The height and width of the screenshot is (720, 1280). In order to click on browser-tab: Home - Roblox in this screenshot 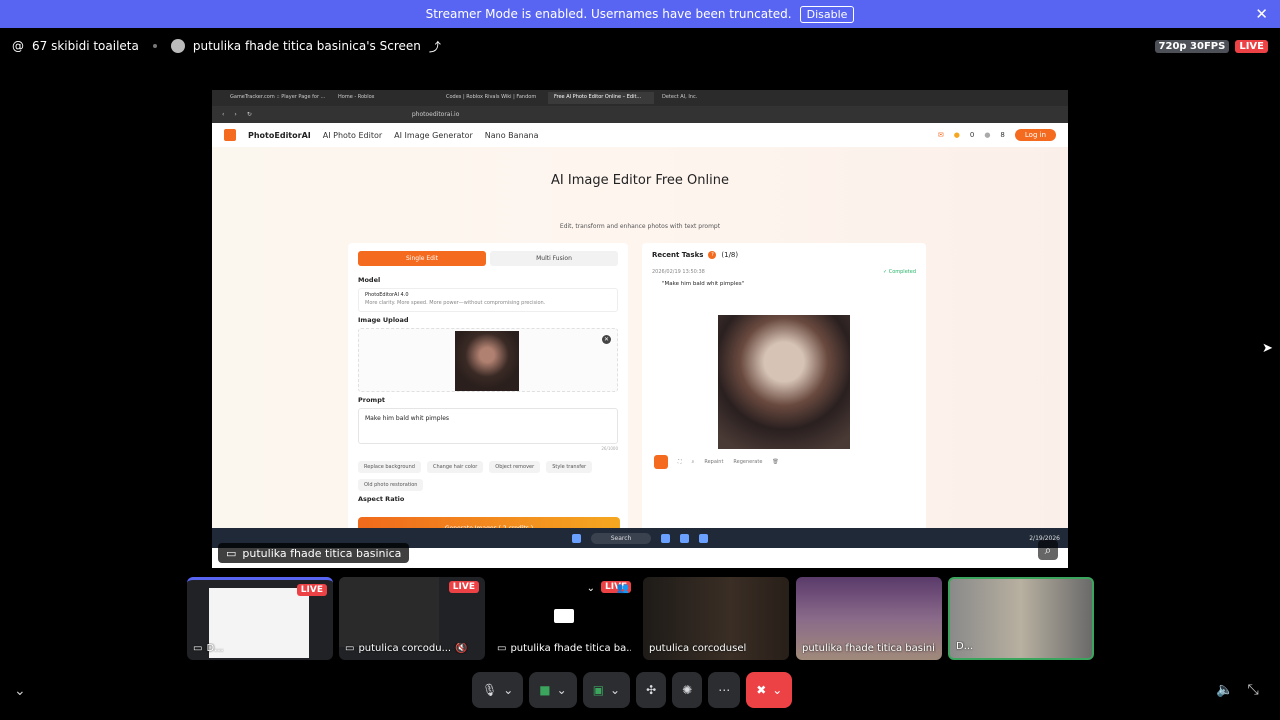, I will do `click(385, 98)`.